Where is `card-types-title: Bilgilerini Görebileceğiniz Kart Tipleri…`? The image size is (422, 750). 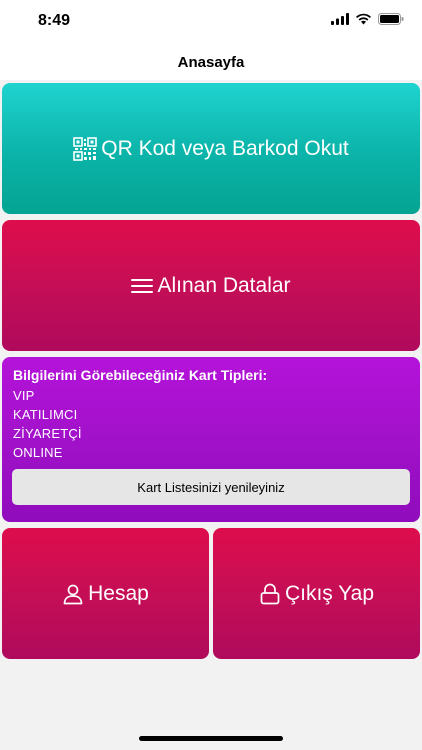 card-types-title: Bilgilerini Görebileceğiniz Kart Tipleri… is located at coordinates (140, 375).